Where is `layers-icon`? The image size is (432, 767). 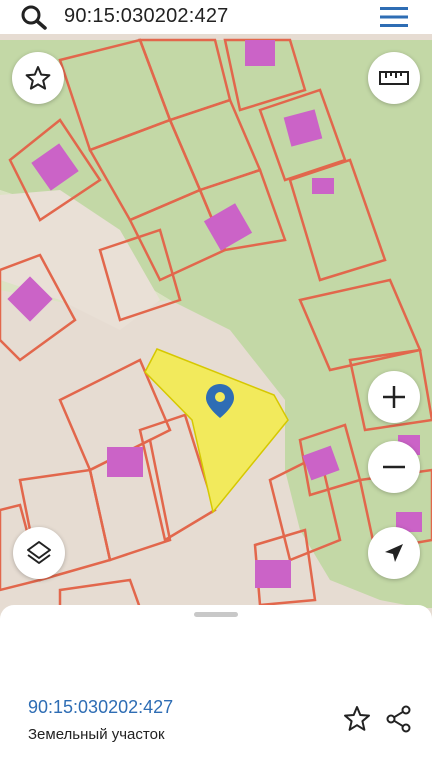
layers-icon is located at coordinates (39, 552).